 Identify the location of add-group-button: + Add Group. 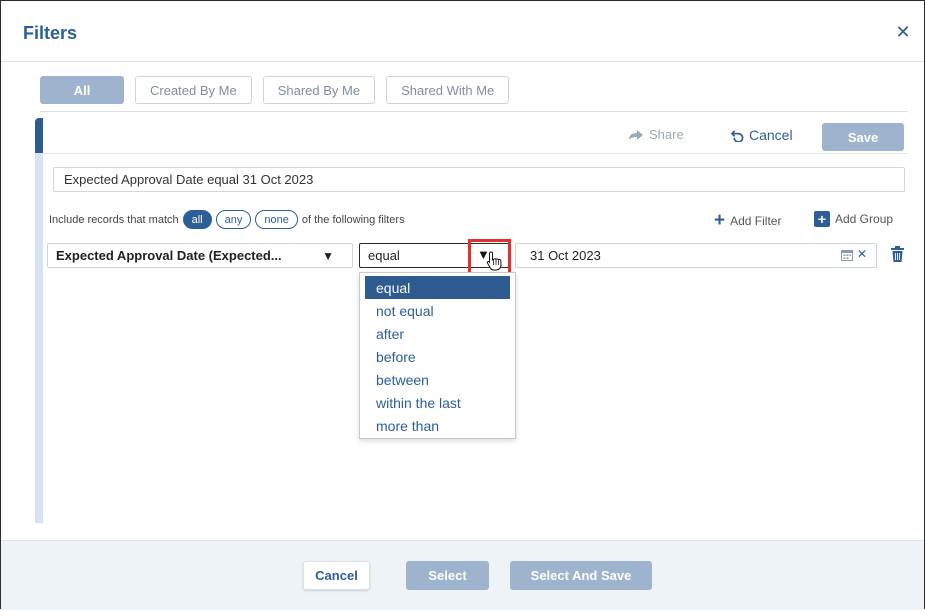
(853, 219).